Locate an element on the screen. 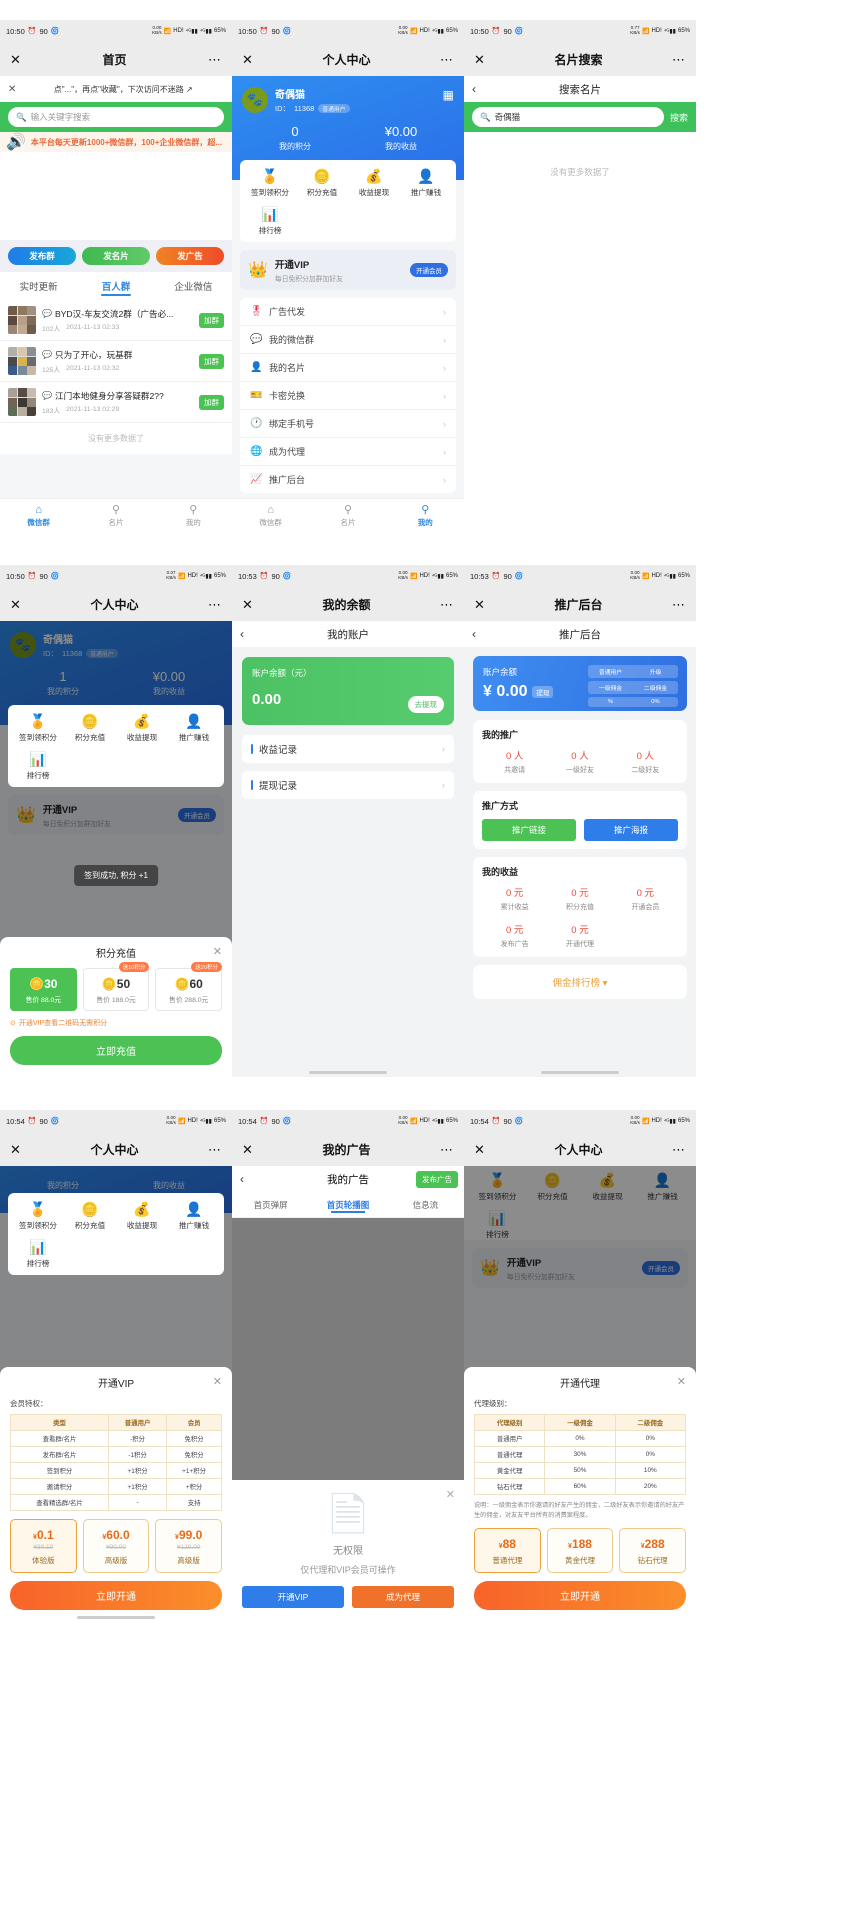 The width and height of the screenshot is (848, 1905). qr-icon: ▦ is located at coordinates (448, 95).